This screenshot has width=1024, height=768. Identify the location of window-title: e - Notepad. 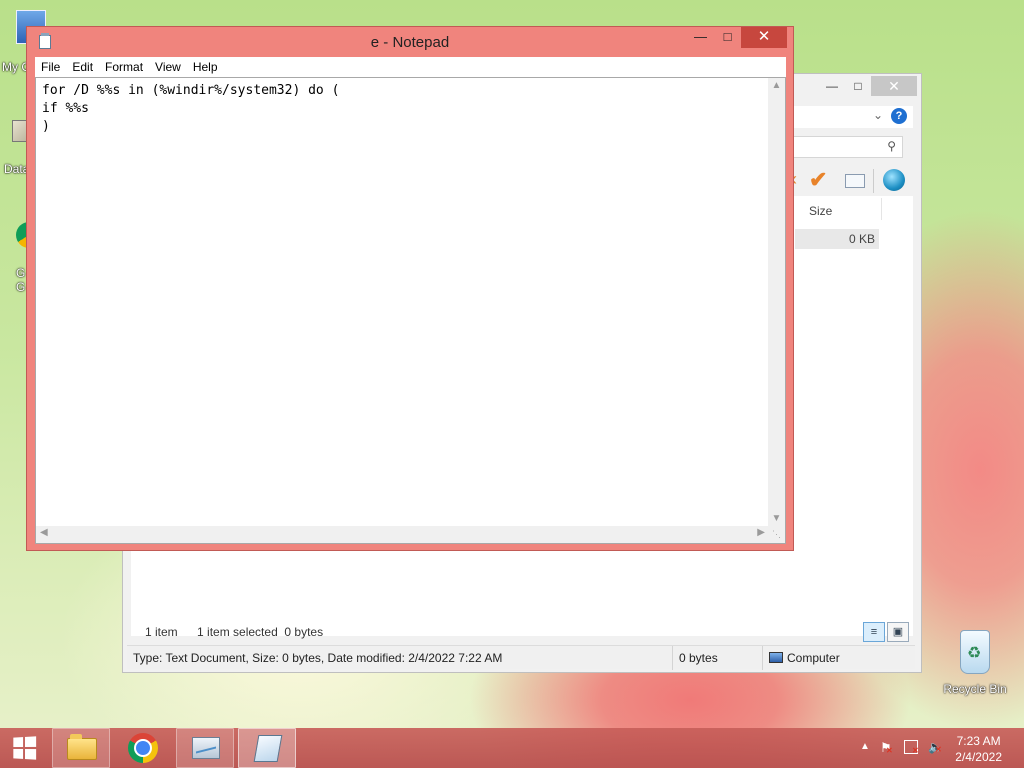
(410, 42).